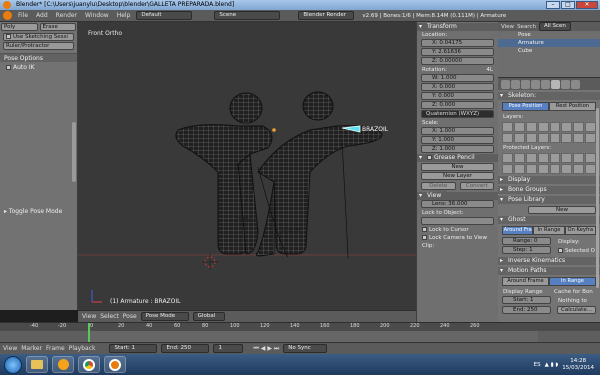 Image resolution: width=600 pixels, height=375 pixels. What do you see at coordinates (515, 84) in the screenshot?
I see `scene-tab-icon` at bounding box center [515, 84].